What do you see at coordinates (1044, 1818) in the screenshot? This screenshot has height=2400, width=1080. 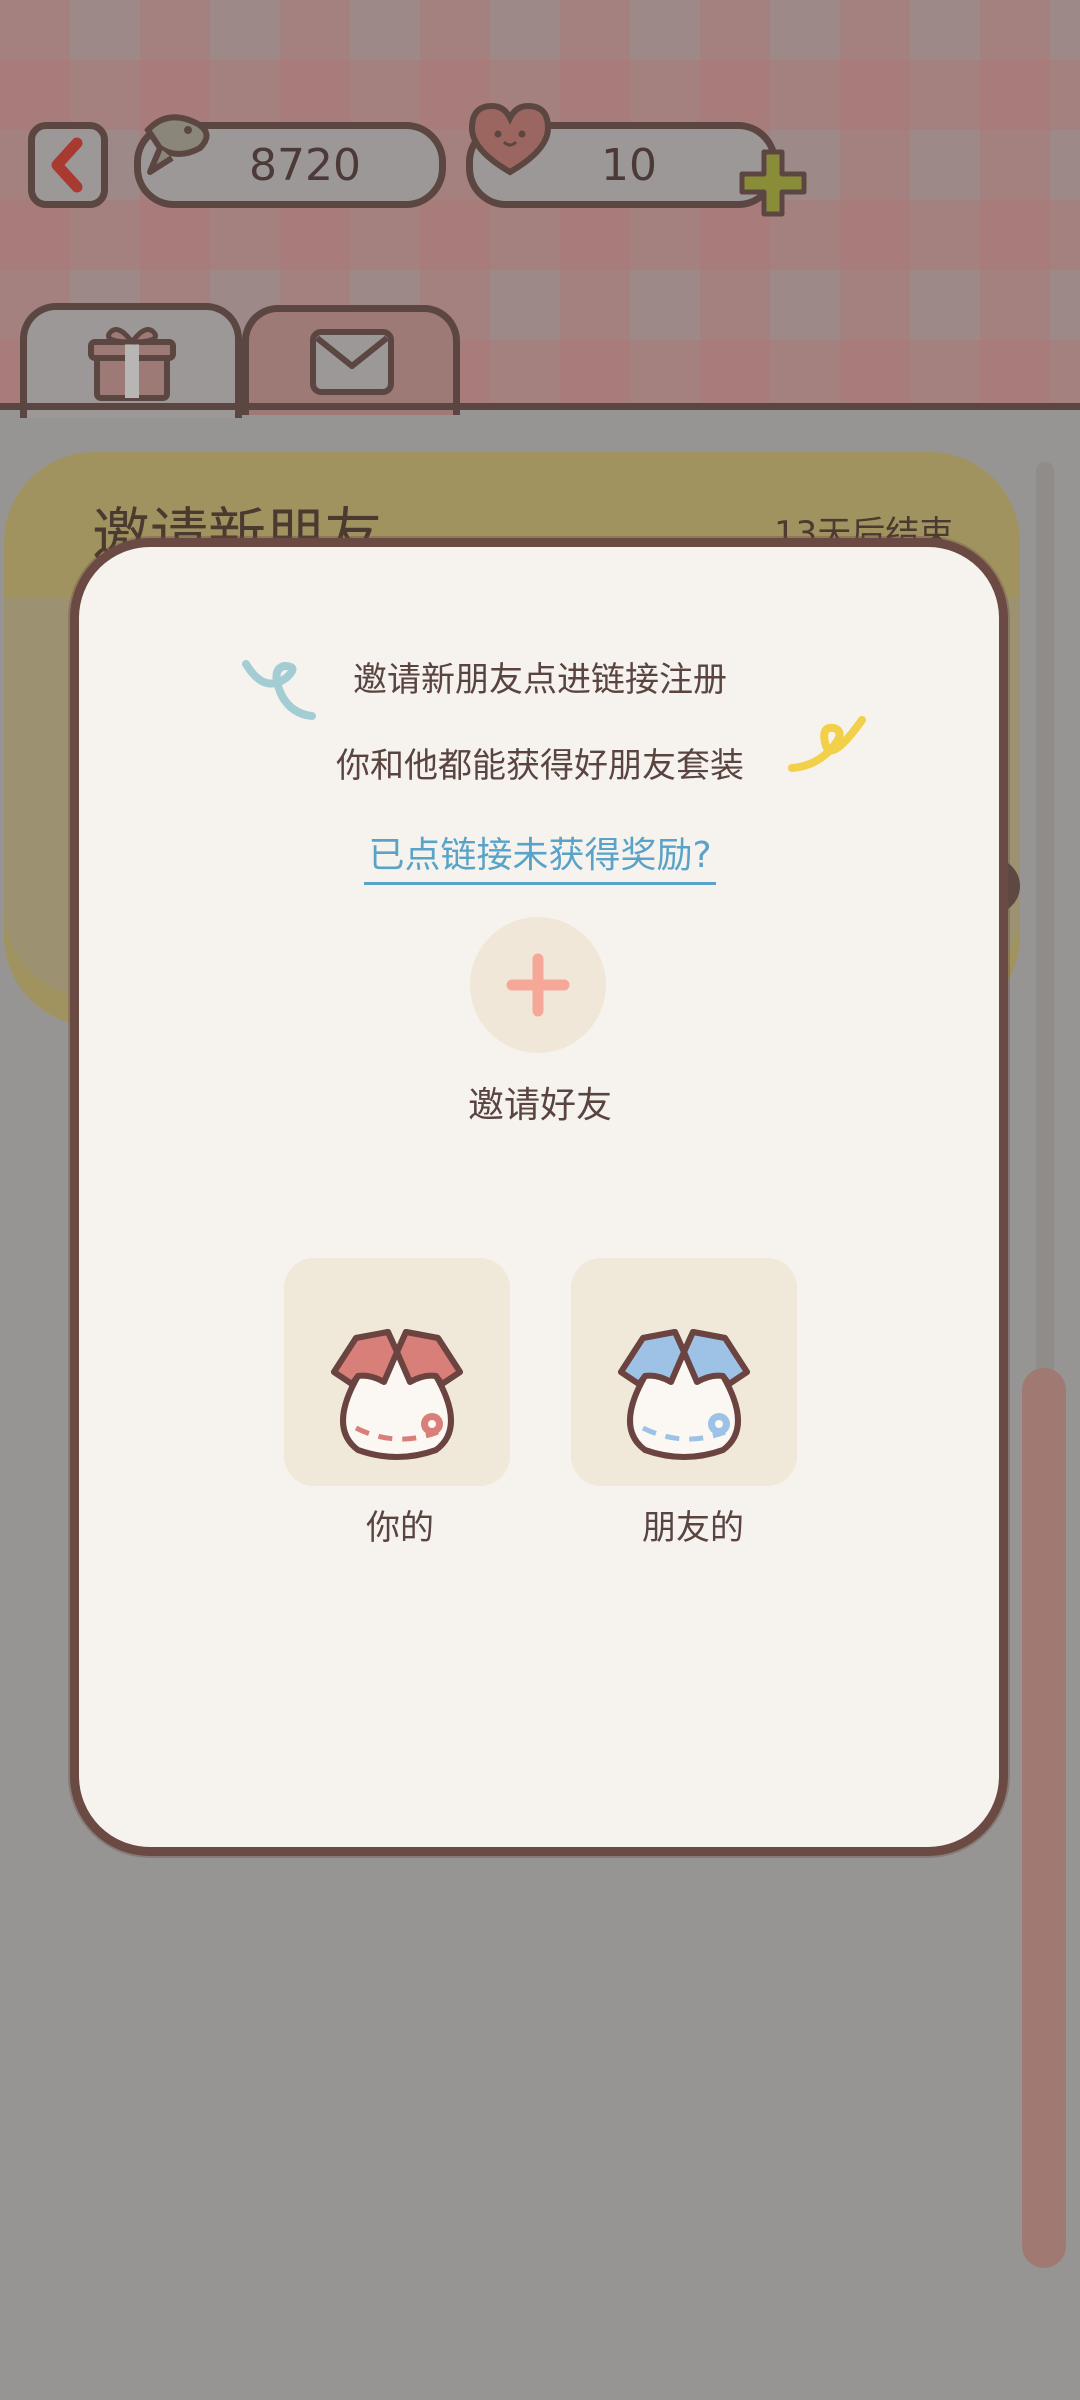 I see `scrollbar-thumb` at bounding box center [1044, 1818].